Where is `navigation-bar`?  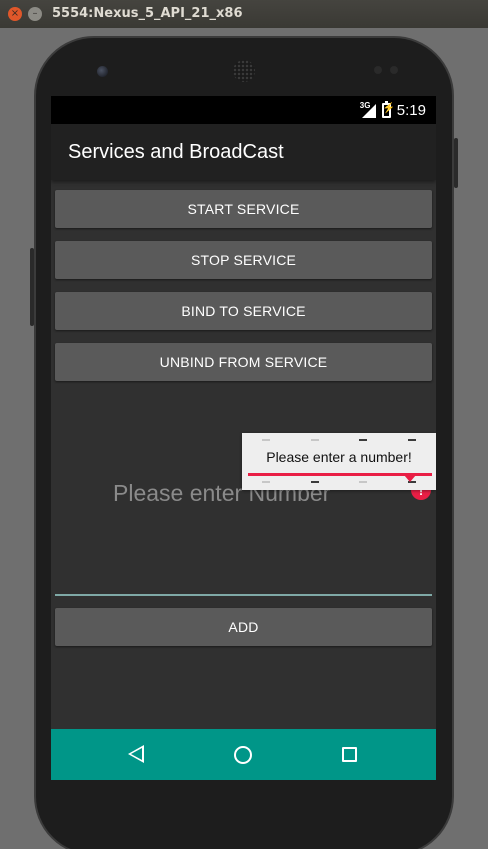 navigation-bar is located at coordinates (243, 754).